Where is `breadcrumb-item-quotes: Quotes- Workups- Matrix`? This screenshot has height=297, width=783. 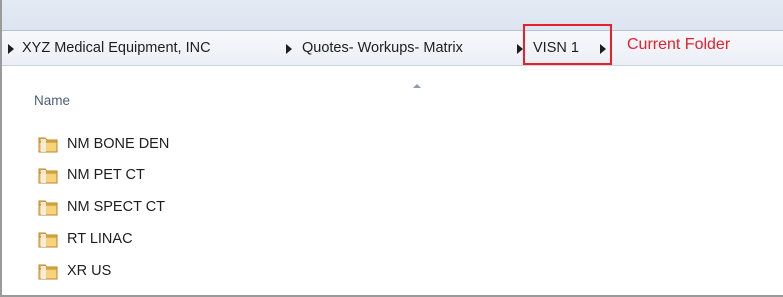 breadcrumb-item-quotes: Quotes- Workups- Matrix is located at coordinates (382, 48).